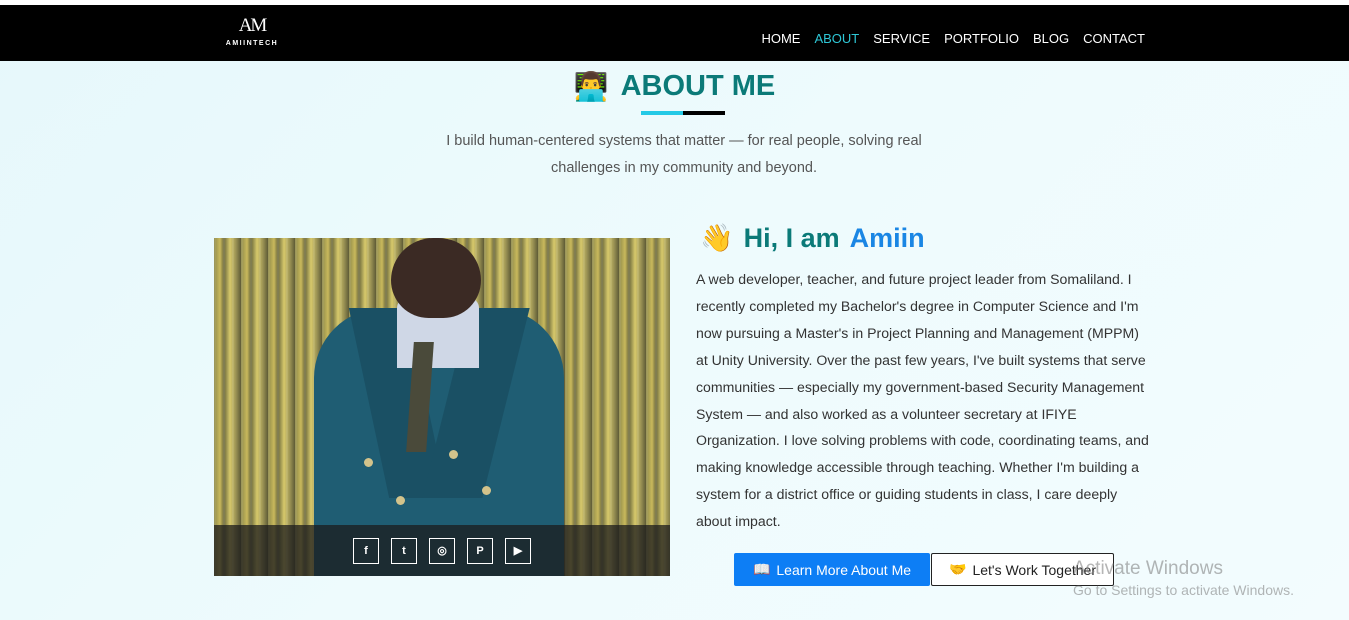  Describe the element at coordinates (887, 237) in the screenshot. I see `person-name: Amiin` at that location.